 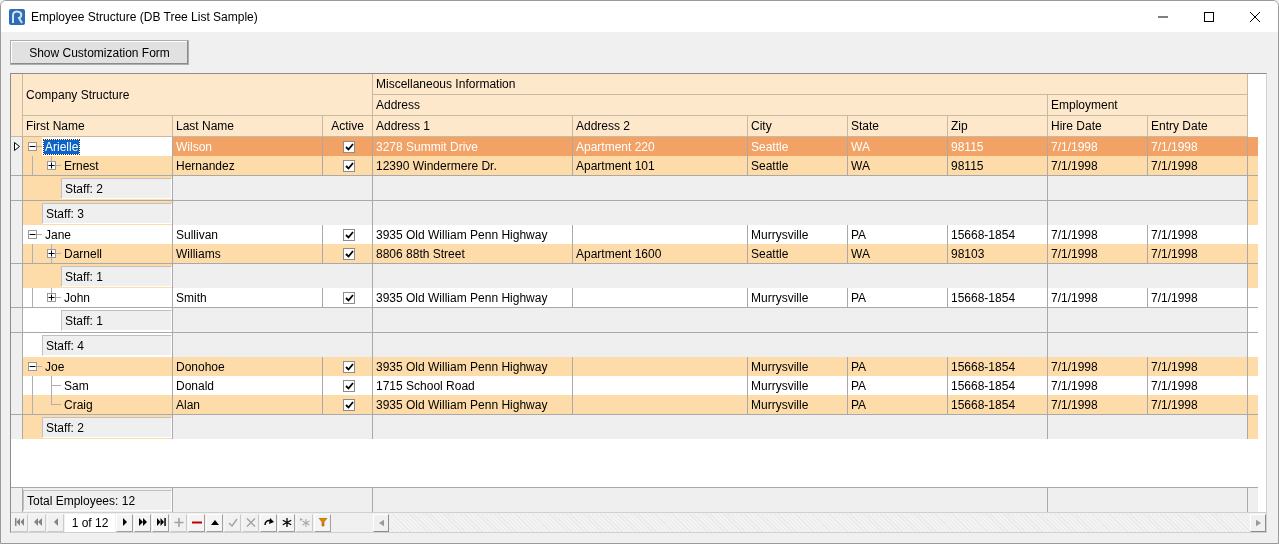 I want to click on current-row-icon, so click(x=16, y=146).